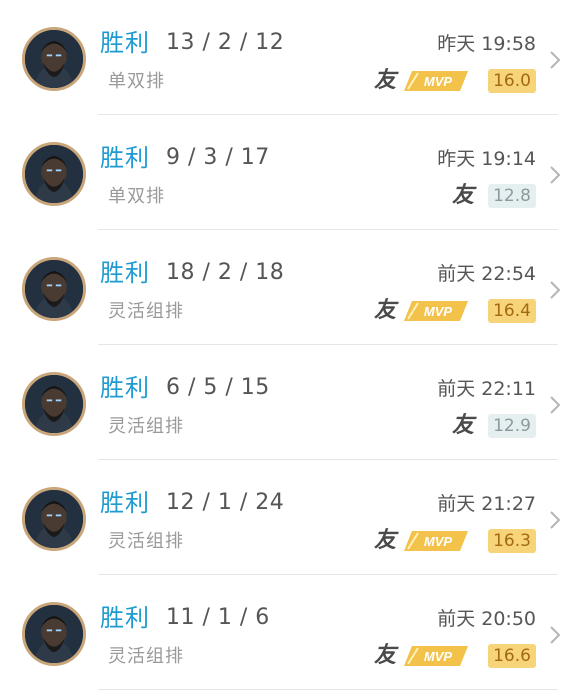 This screenshot has width=580, height=695. I want to click on badge-group: 友 MVP 16.6, so click(455, 656).